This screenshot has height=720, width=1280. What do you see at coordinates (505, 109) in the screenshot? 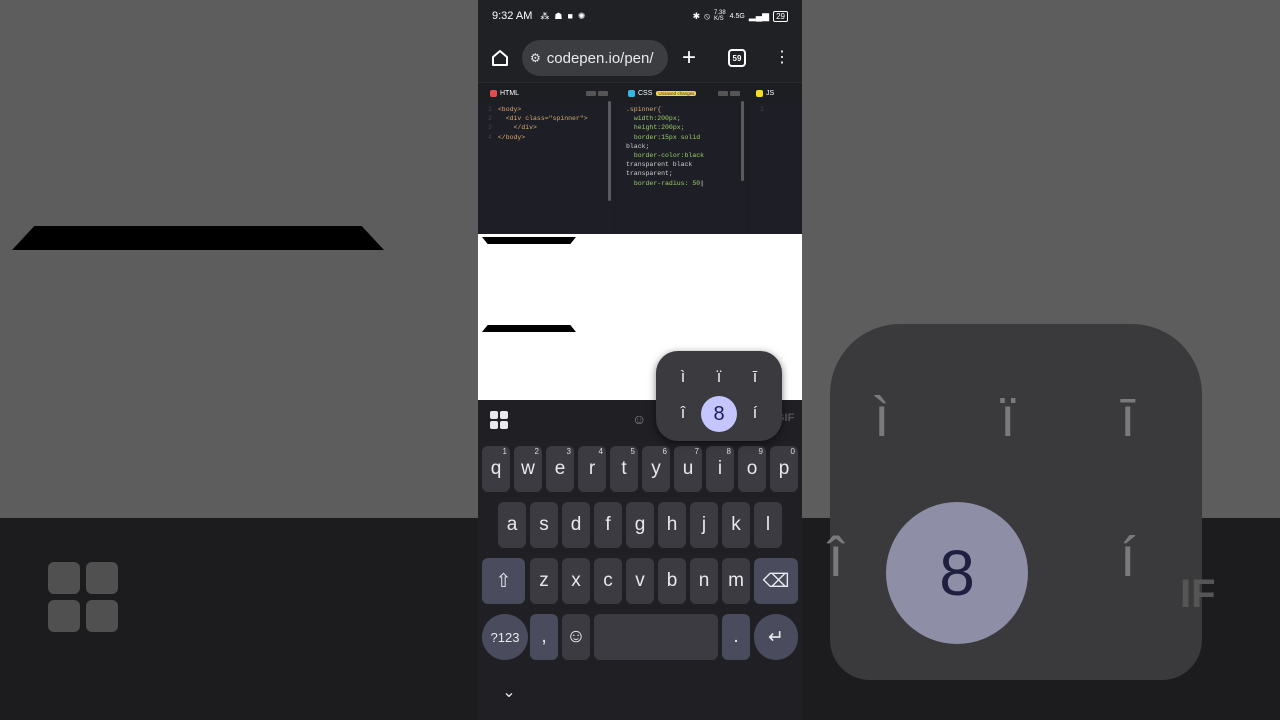
I see `code-line: 1 <body>` at bounding box center [505, 109].